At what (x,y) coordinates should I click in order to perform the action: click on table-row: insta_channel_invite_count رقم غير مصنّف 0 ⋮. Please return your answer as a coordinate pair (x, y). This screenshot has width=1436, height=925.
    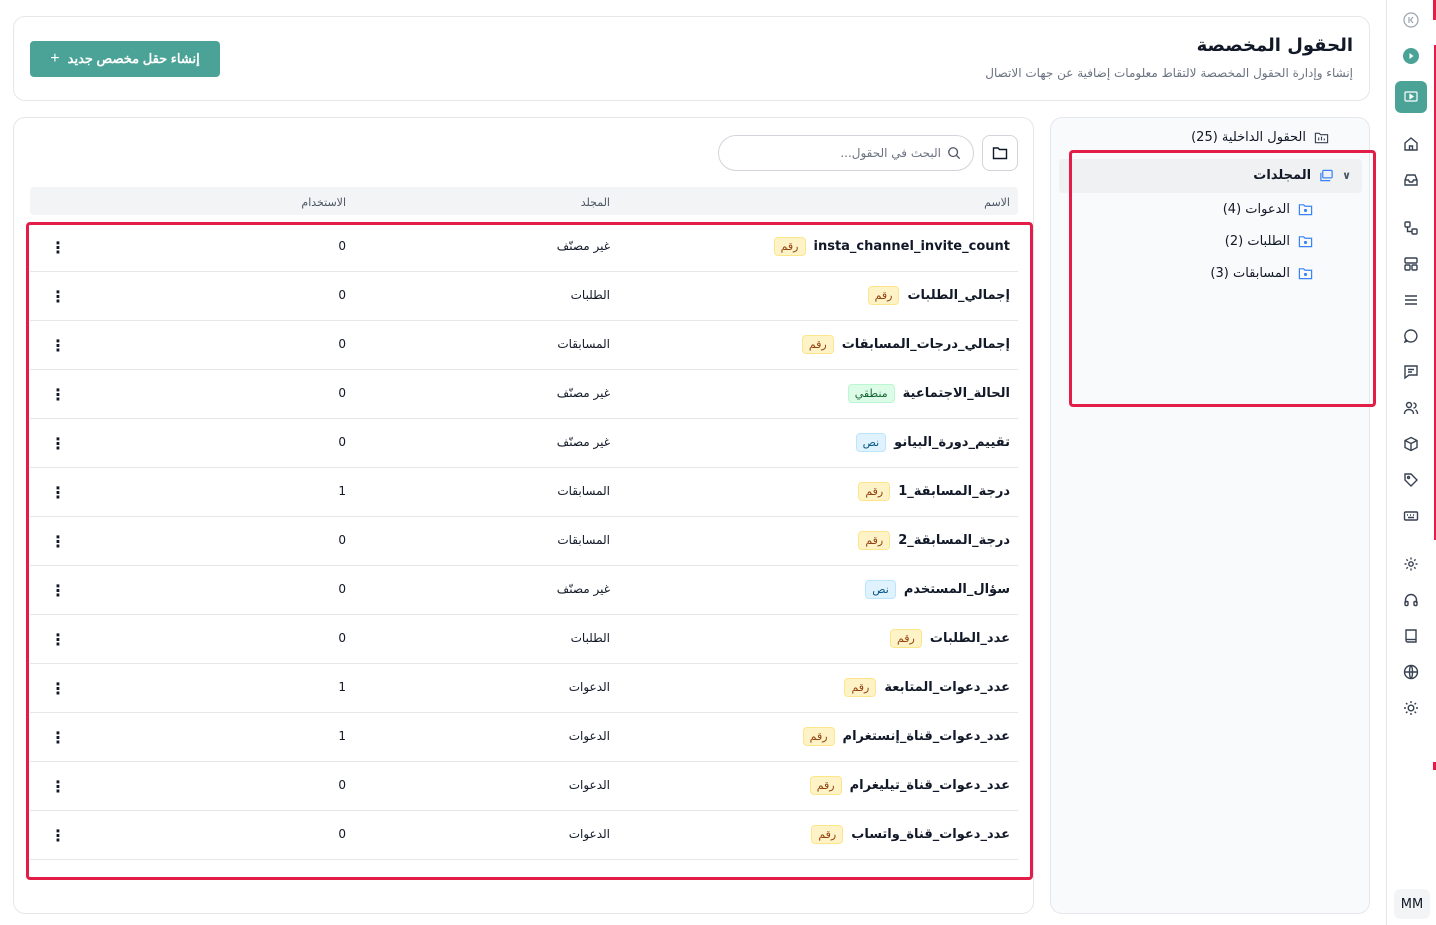
    Looking at the image, I should click on (524, 247).